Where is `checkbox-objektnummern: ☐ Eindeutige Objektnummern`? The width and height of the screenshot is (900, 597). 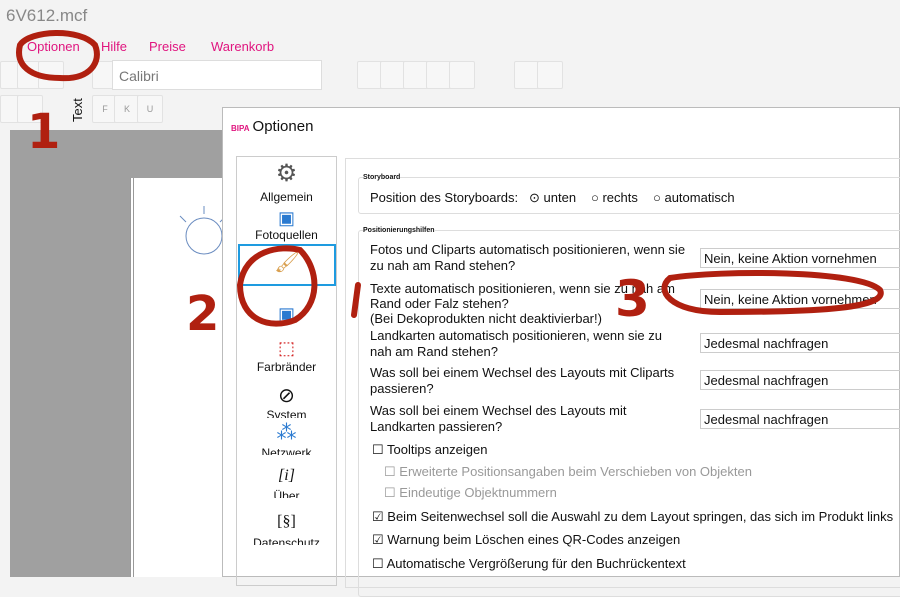 checkbox-objektnummern: ☐ Eindeutige Objektnummern is located at coordinates (470, 493).